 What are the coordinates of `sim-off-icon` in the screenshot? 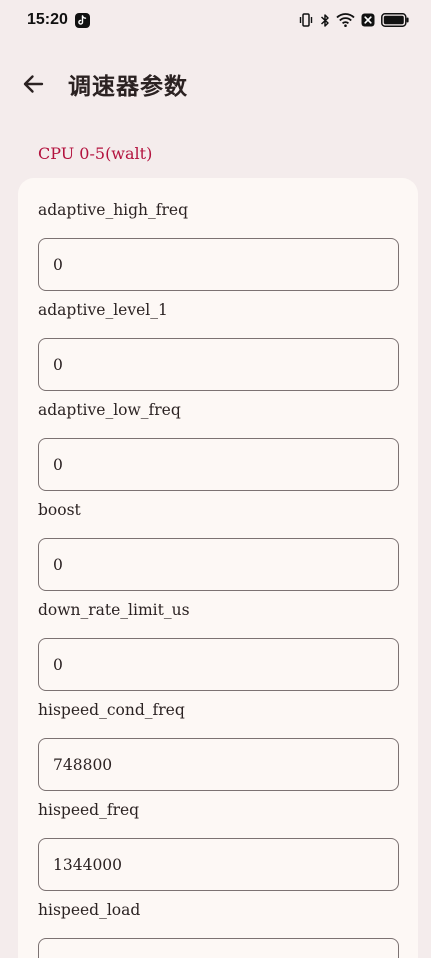 It's located at (368, 20).